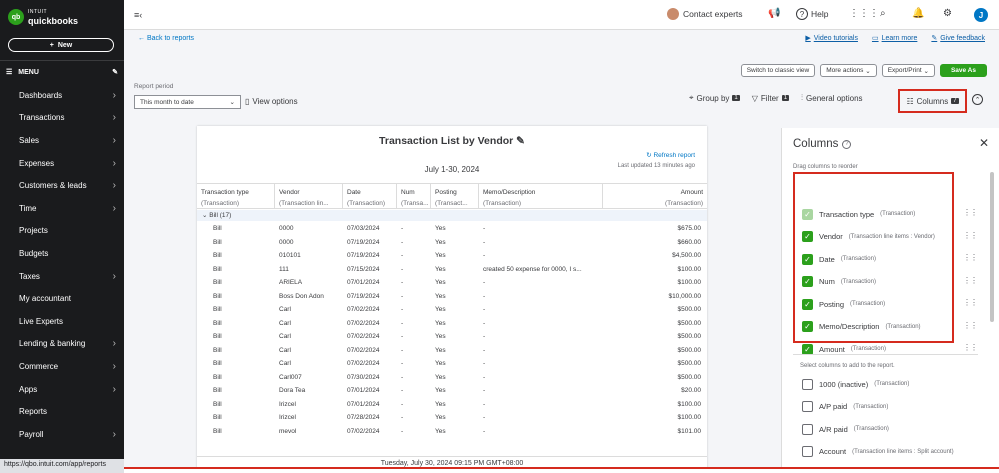 The height and width of the screenshot is (473, 999). I want to click on report-period-select: This month to date ⌄, so click(187, 102).